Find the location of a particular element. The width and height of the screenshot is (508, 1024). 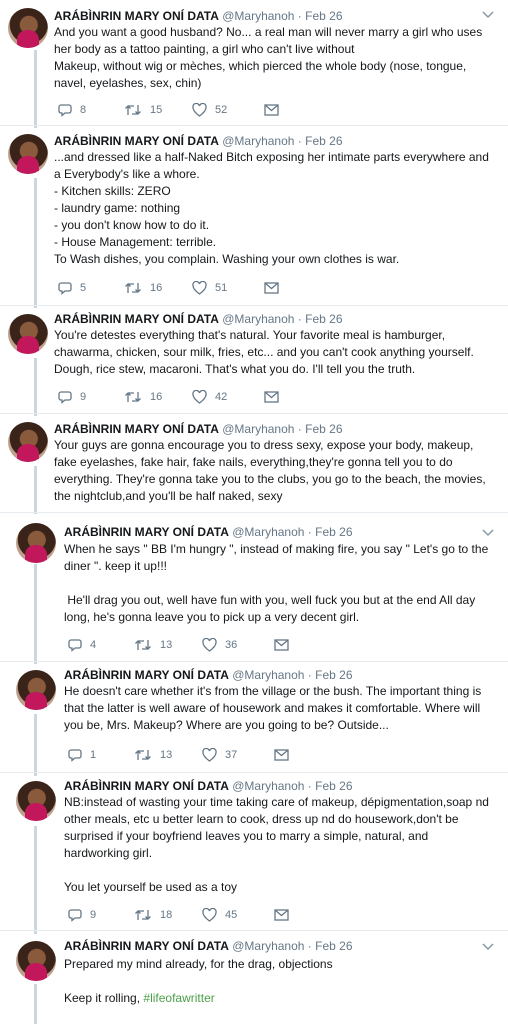

tweet-actions: 1 13 37 is located at coordinates (178, 755).